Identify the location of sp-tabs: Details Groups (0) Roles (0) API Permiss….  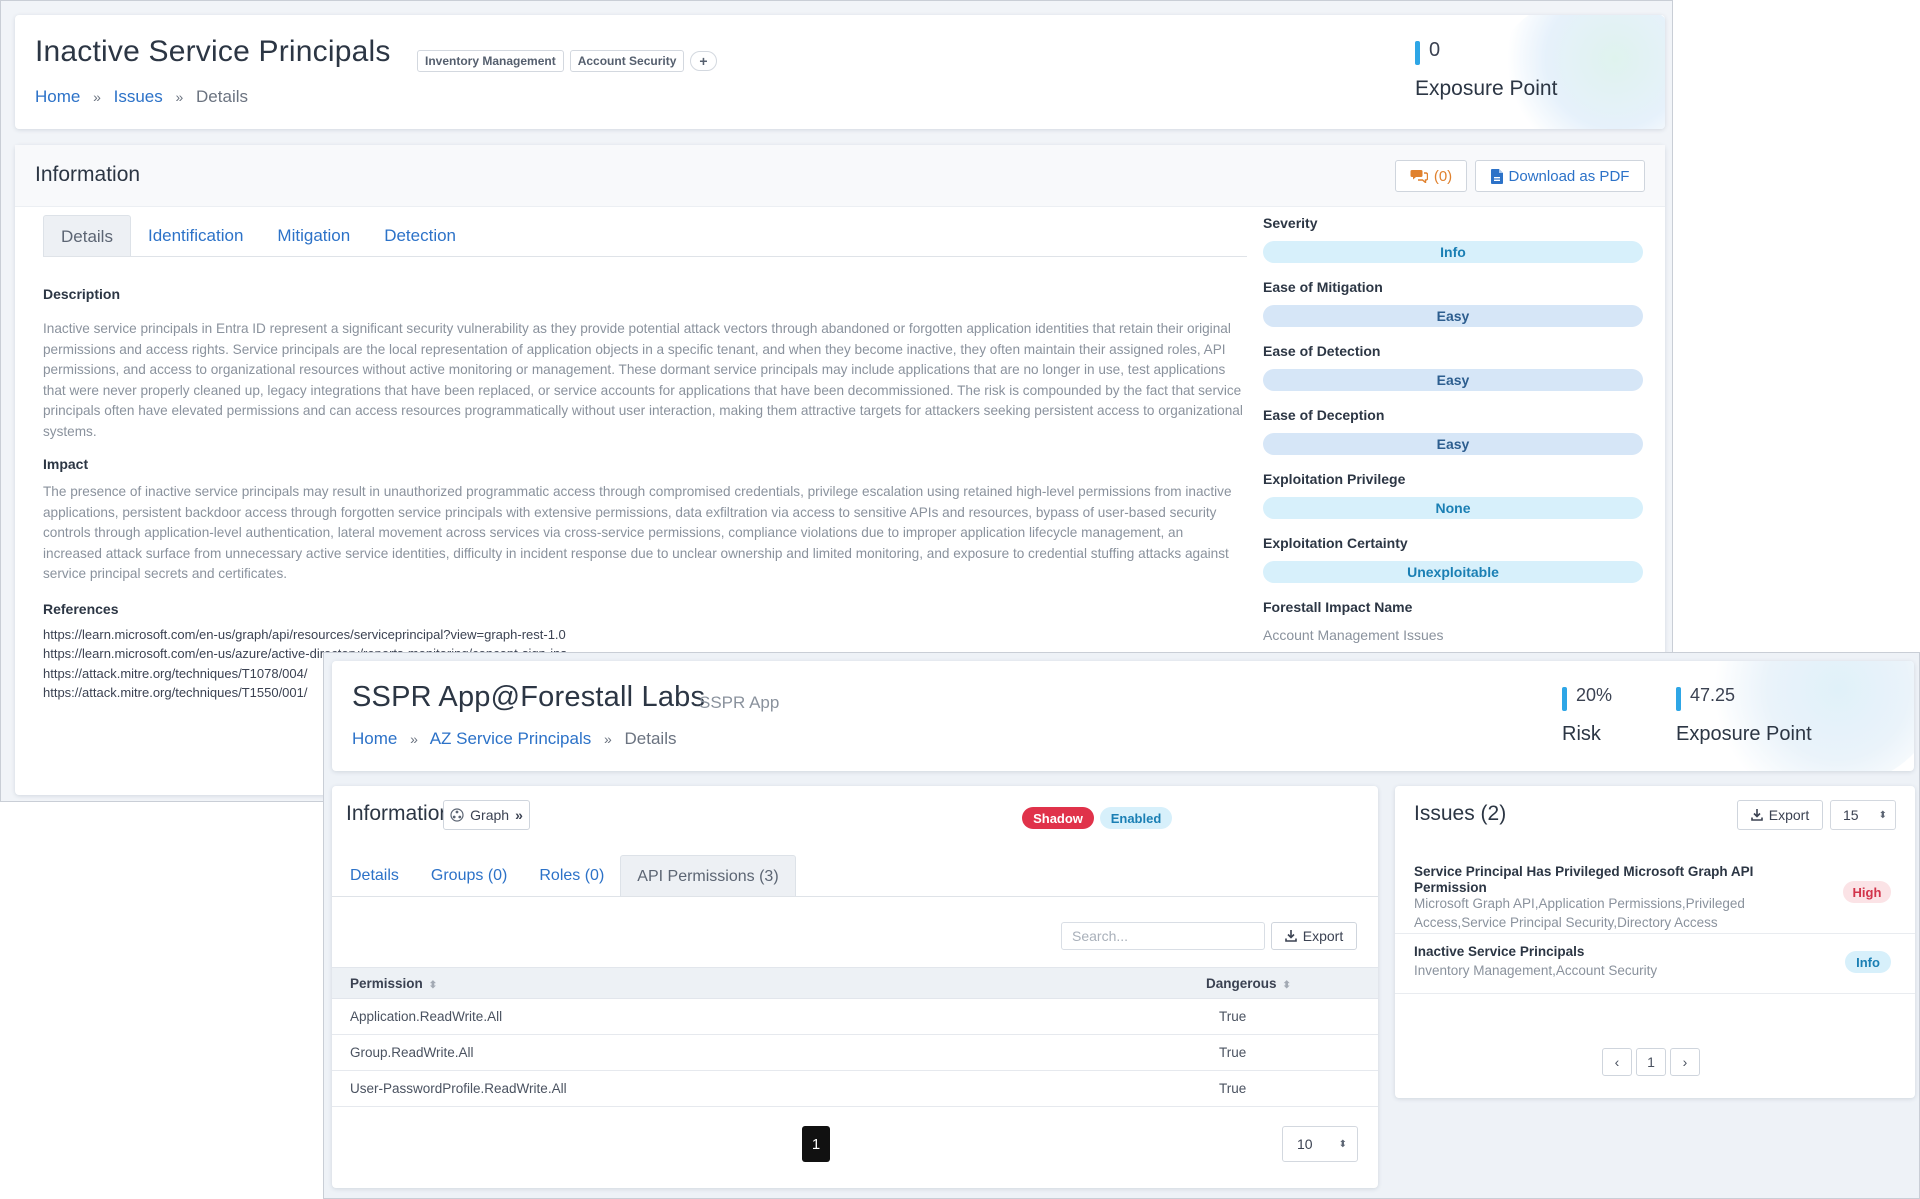
(565, 876).